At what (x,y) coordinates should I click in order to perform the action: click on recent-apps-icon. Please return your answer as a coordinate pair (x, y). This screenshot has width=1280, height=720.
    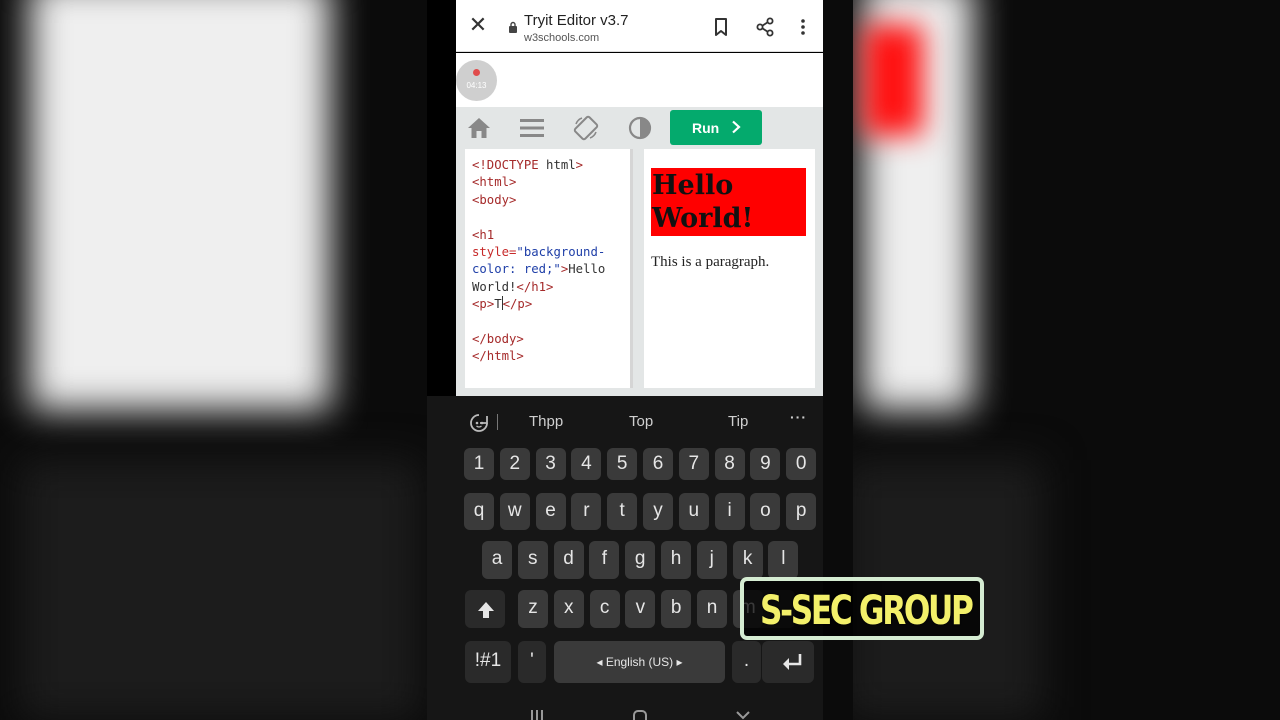
    Looking at the image, I should click on (537, 714).